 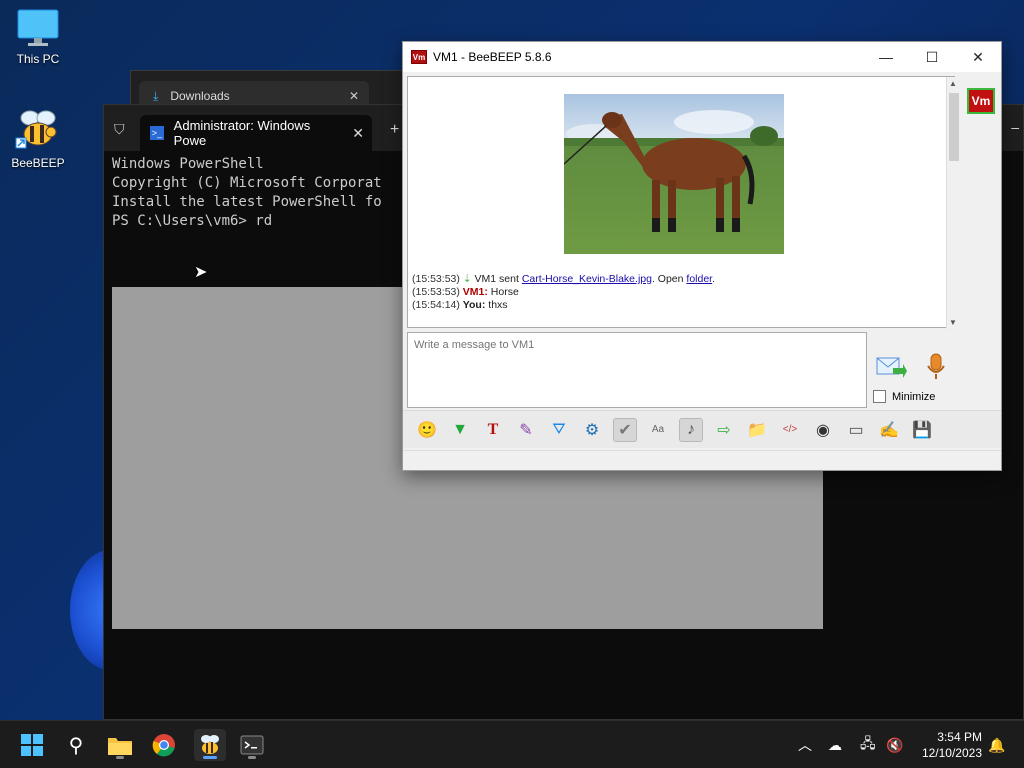 What do you see at coordinates (119, 129) in the screenshot?
I see `shield-icon: ⛉` at bounding box center [119, 129].